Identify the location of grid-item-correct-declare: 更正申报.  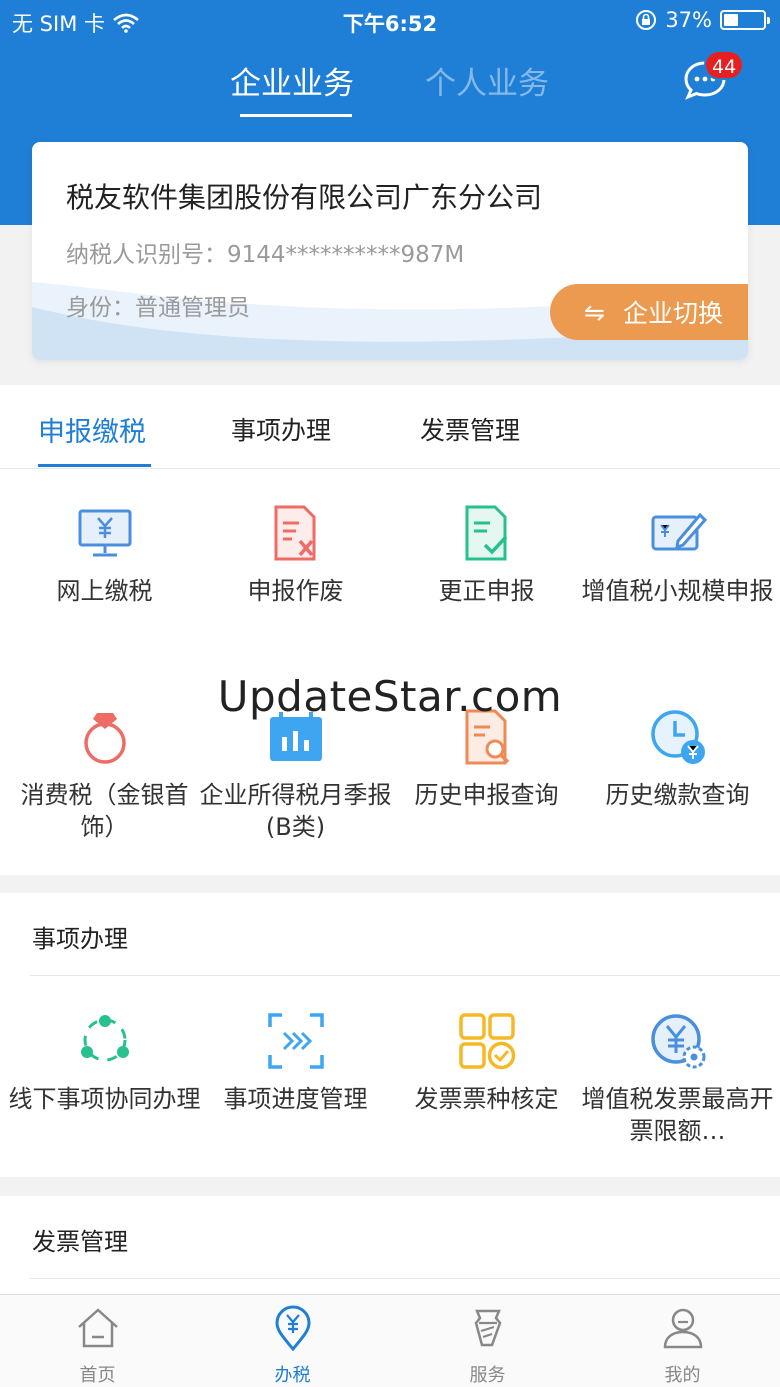
(486, 555).